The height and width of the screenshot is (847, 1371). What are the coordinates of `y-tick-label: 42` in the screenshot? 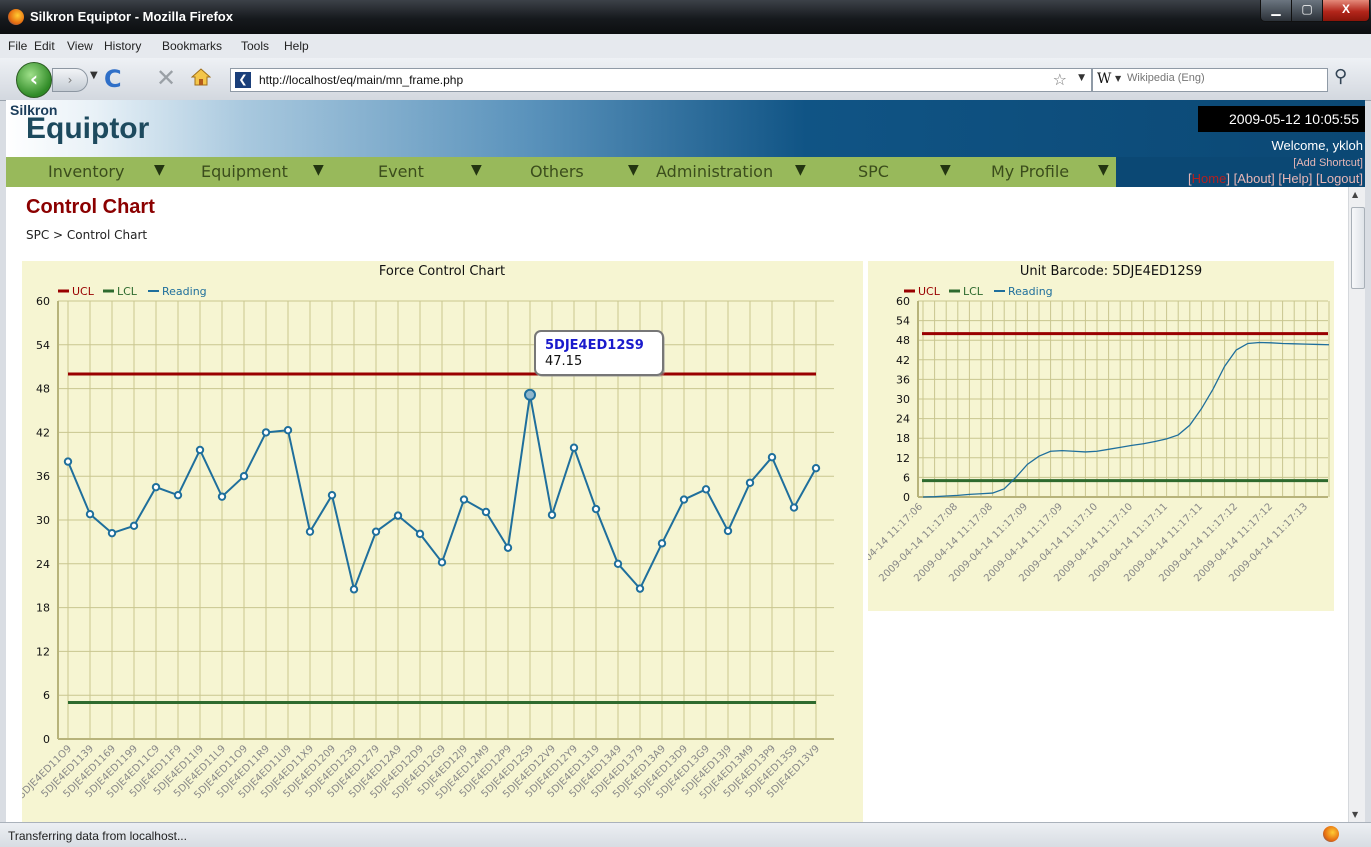 It's located at (43, 432).